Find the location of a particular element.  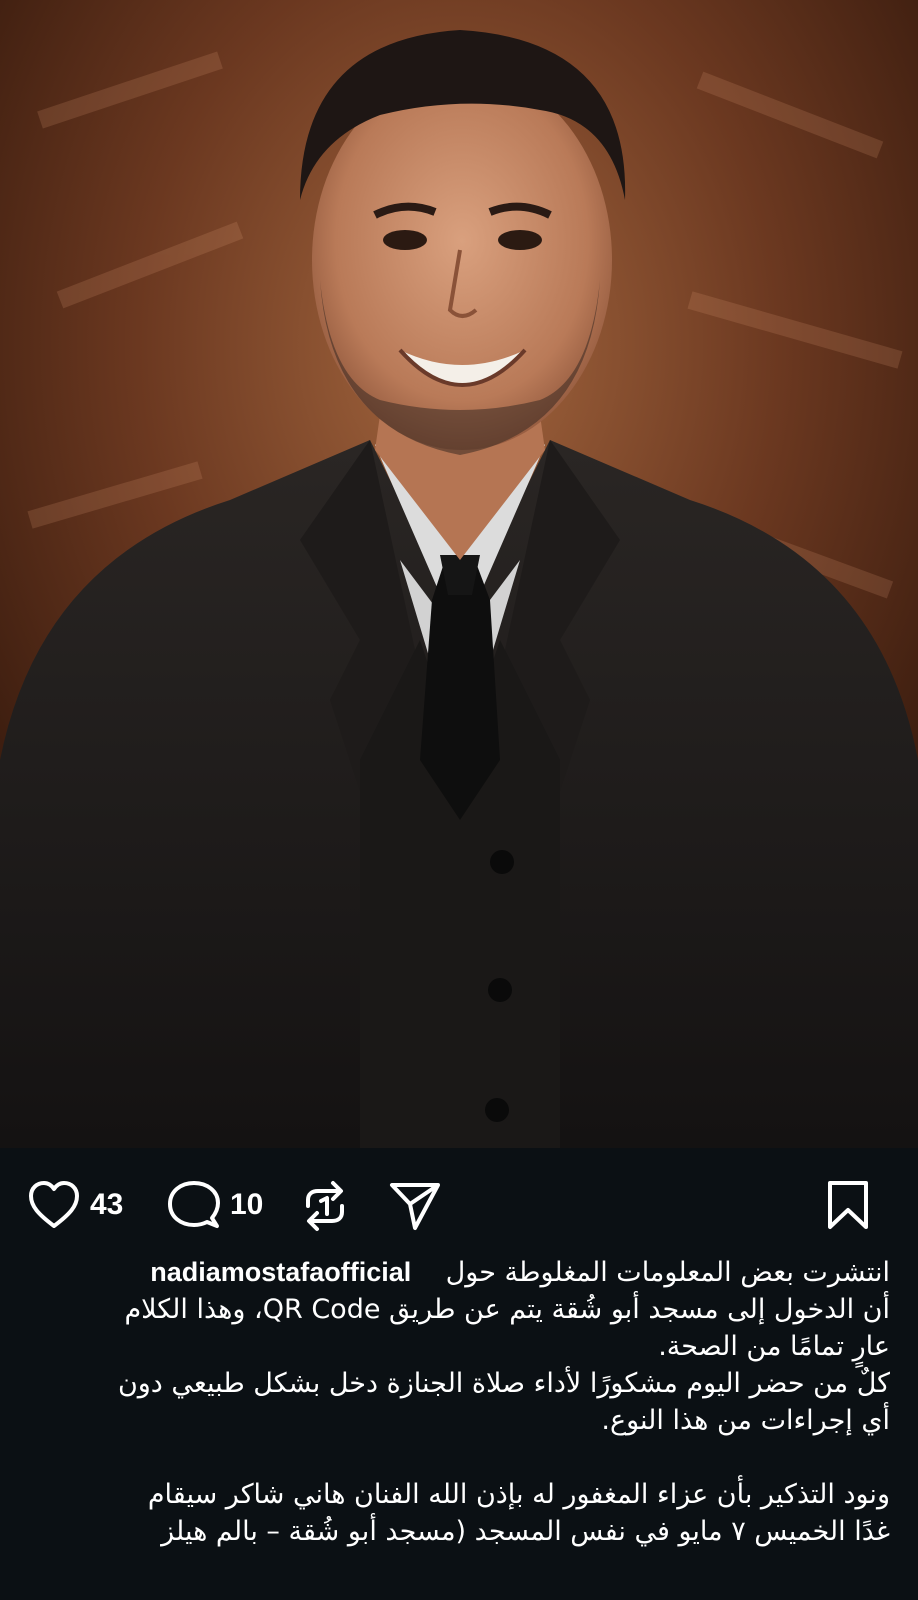

comment-icon is located at coordinates (194, 1204).